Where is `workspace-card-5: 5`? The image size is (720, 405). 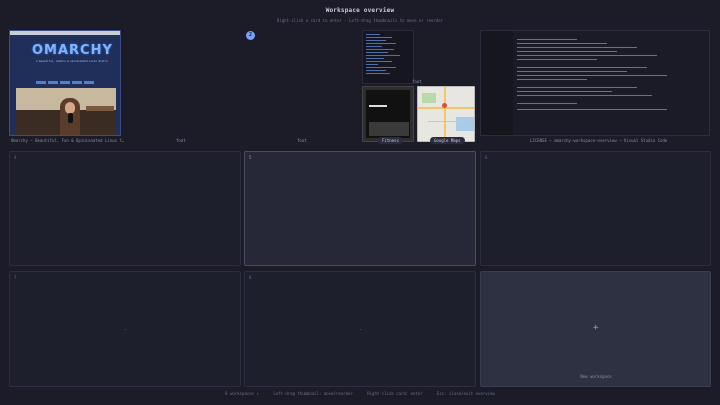
workspace-card-5: 5 is located at coordinates (360, 208).